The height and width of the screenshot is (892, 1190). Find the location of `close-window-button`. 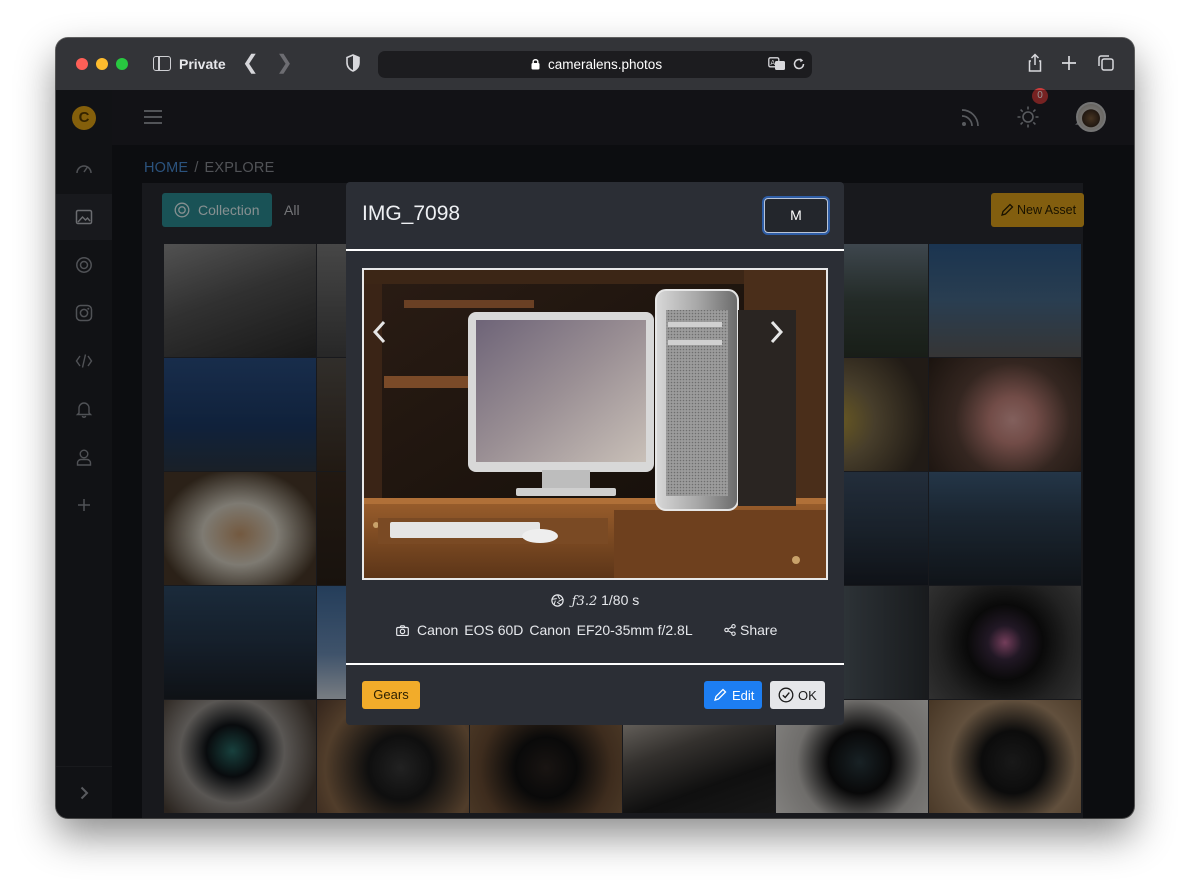

close-window-button is located at coordinates (82, 64).